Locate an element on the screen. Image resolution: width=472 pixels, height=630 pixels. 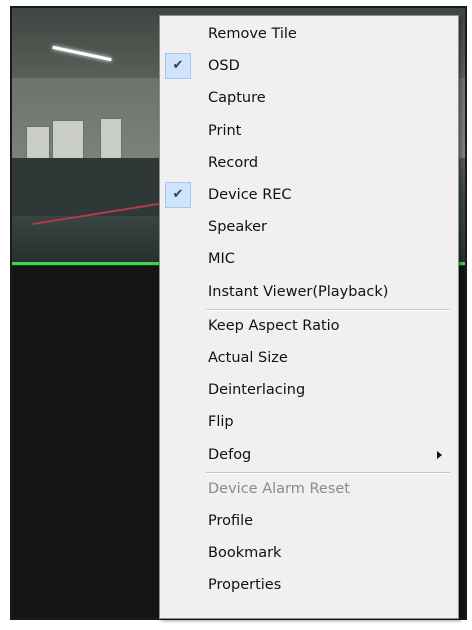
menu-item-keep-aspect-ratio: Keep Aspect Ratio is located at coordinates (309, 326).